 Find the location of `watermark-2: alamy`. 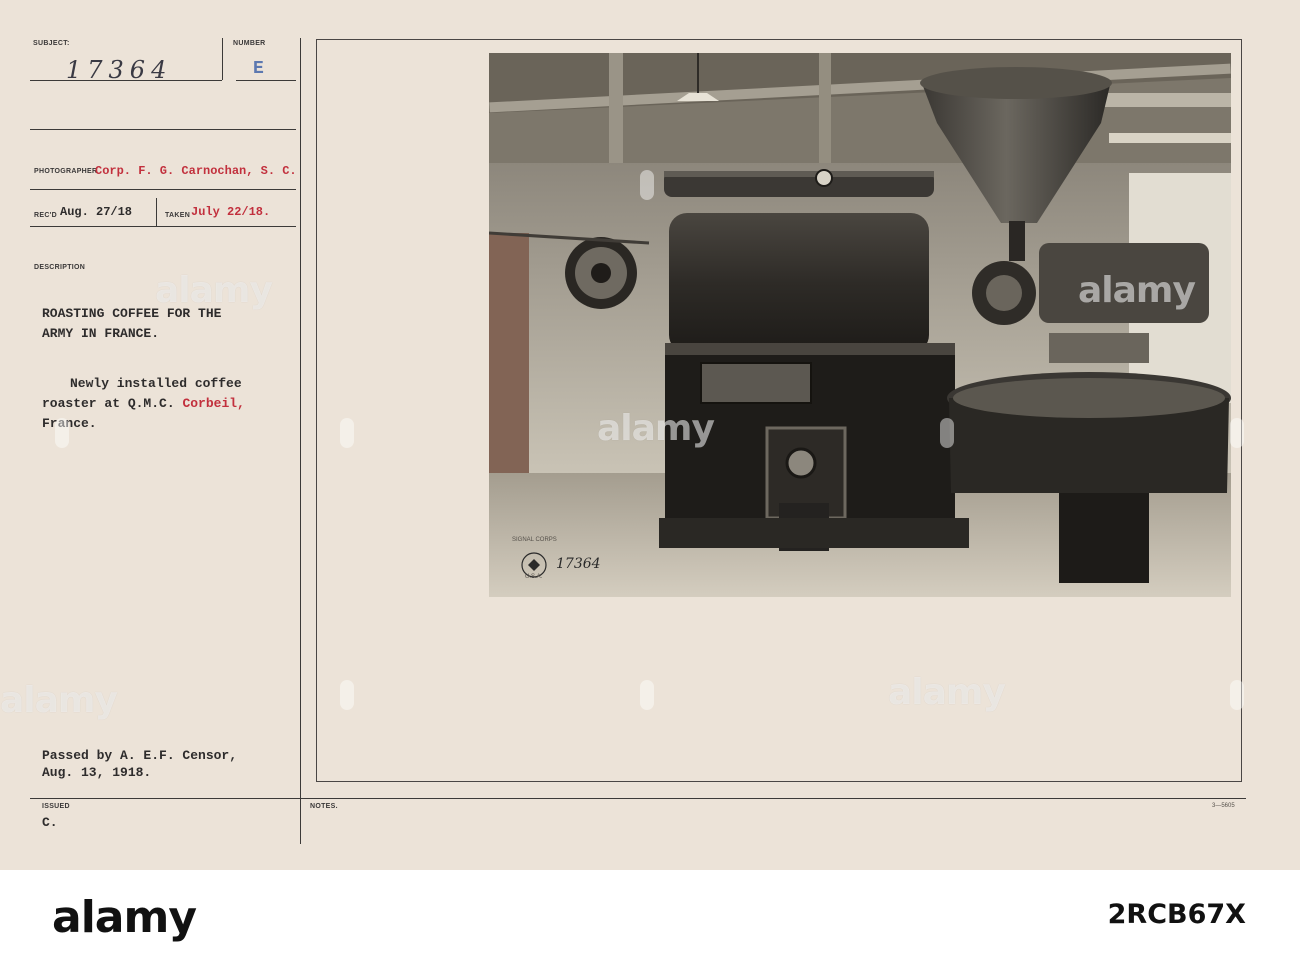

watermark-2: alamy is located at coordinates (656, 428).